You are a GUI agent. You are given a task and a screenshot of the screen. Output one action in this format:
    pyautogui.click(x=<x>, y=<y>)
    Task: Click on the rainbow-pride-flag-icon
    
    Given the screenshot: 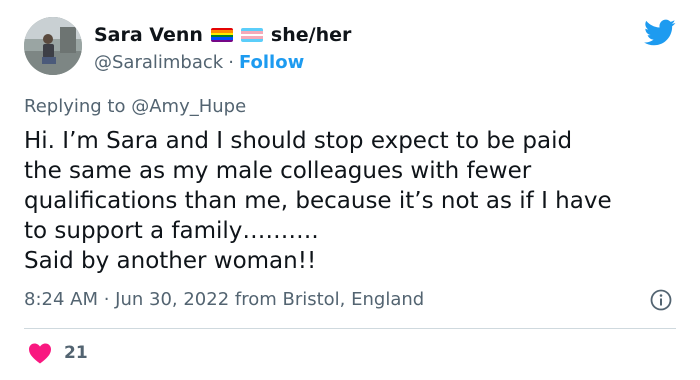 What is the action you would take?
    pyautogui.click(x=221, y=35)
    